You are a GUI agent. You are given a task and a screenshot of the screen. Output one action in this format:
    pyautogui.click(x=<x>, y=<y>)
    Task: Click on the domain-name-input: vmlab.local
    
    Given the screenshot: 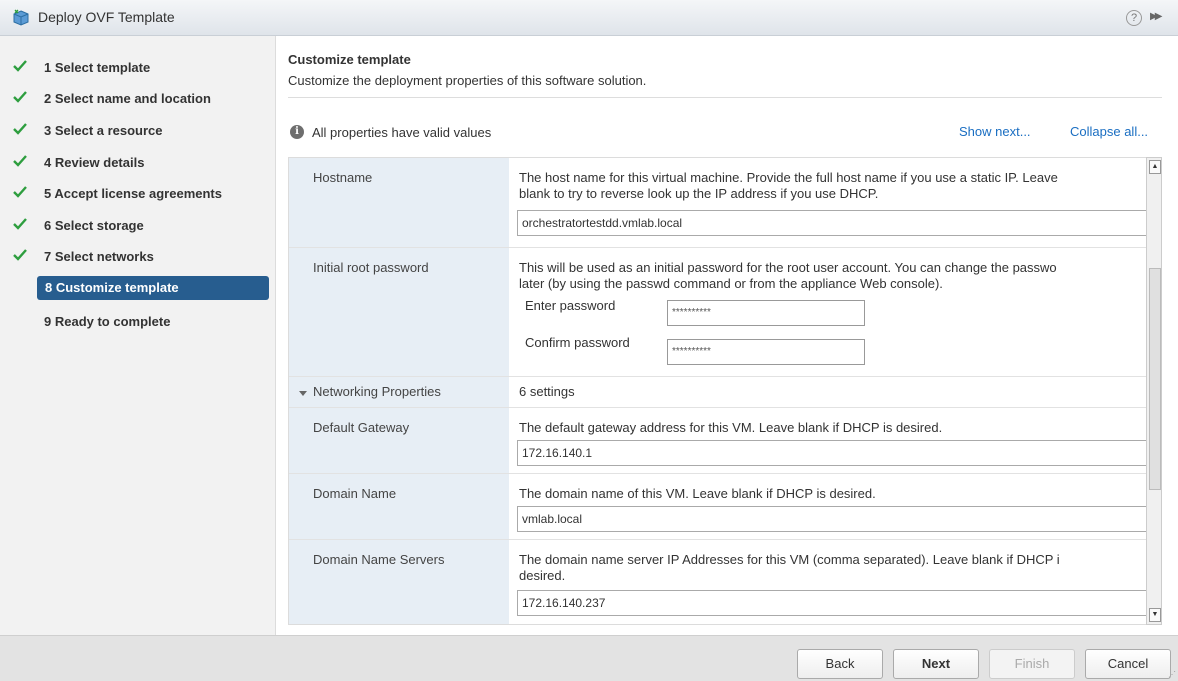 What is the action you would take?
    pyautogui.click(x=837, y=519)
    